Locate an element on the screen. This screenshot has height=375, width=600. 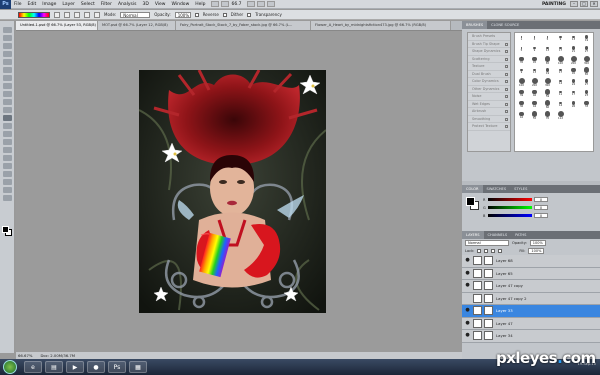
menu-layer: Layer is located at coordinates (68, 4).